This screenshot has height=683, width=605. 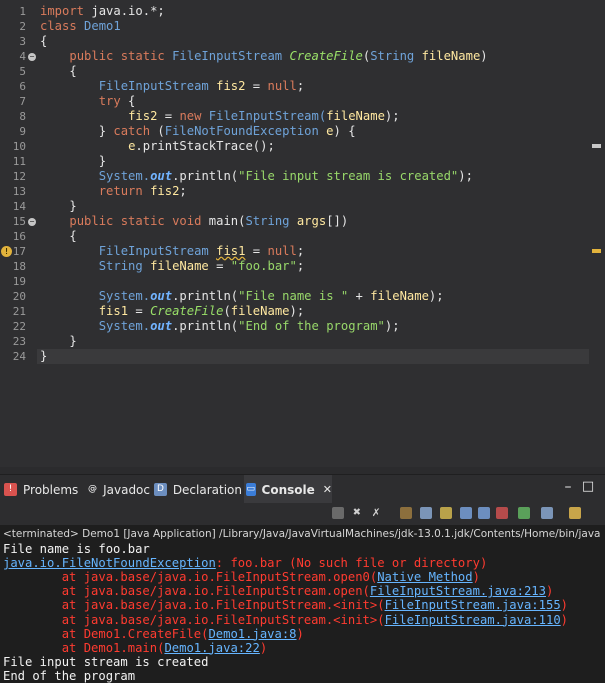 What do you see at coordinates (6, 251) in the screenshot?
I see `warning-lightbulb-icon: !` at bounding box center [6, 251].